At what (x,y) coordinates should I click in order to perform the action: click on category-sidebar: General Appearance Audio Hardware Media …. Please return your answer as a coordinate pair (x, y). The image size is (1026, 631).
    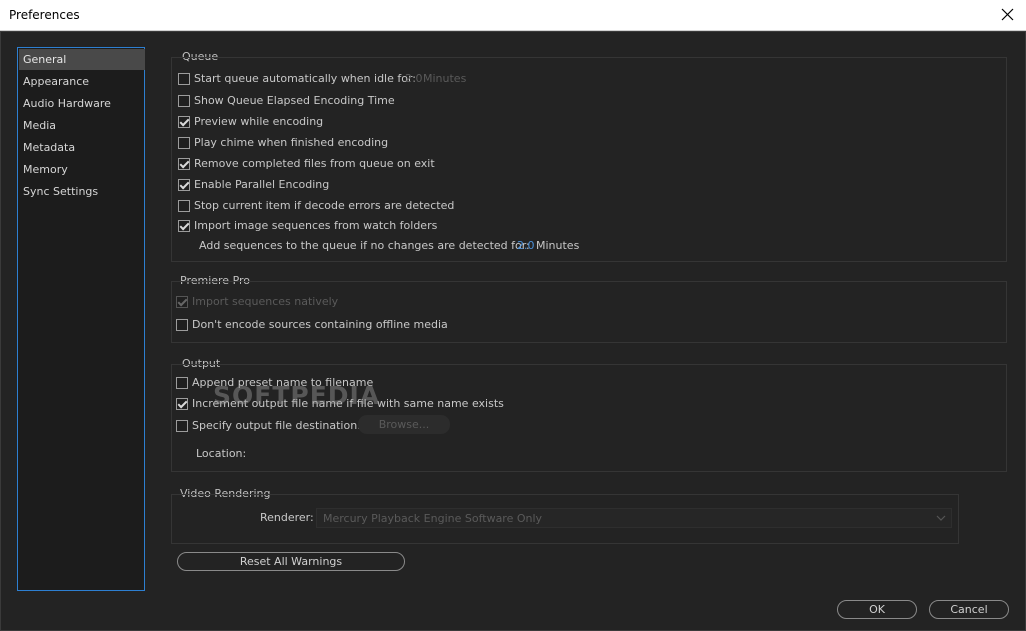
    Looking at the image, I should click on (81, 319).